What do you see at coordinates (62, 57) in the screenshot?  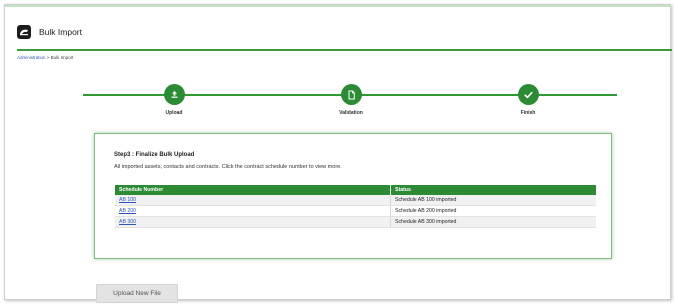 I see `breadcrumb-current: Bulk Import` at bounding box center [62, 57].